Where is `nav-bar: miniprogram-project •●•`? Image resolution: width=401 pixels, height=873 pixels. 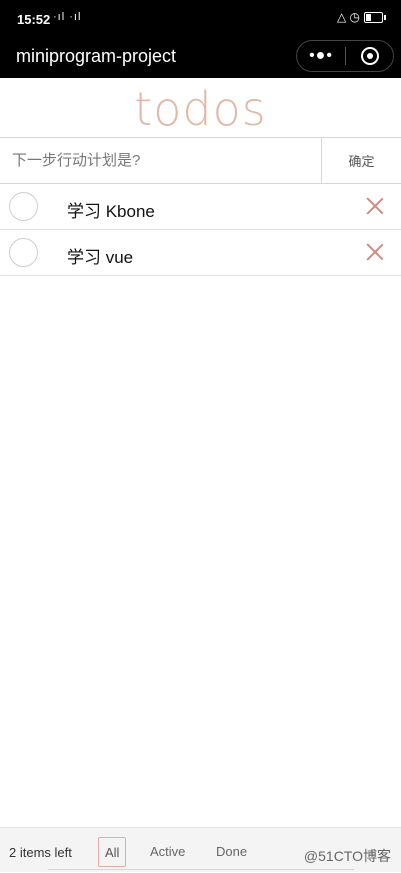 nav-bar: miniprogram-project •●• is located at coordinates (200, 59).